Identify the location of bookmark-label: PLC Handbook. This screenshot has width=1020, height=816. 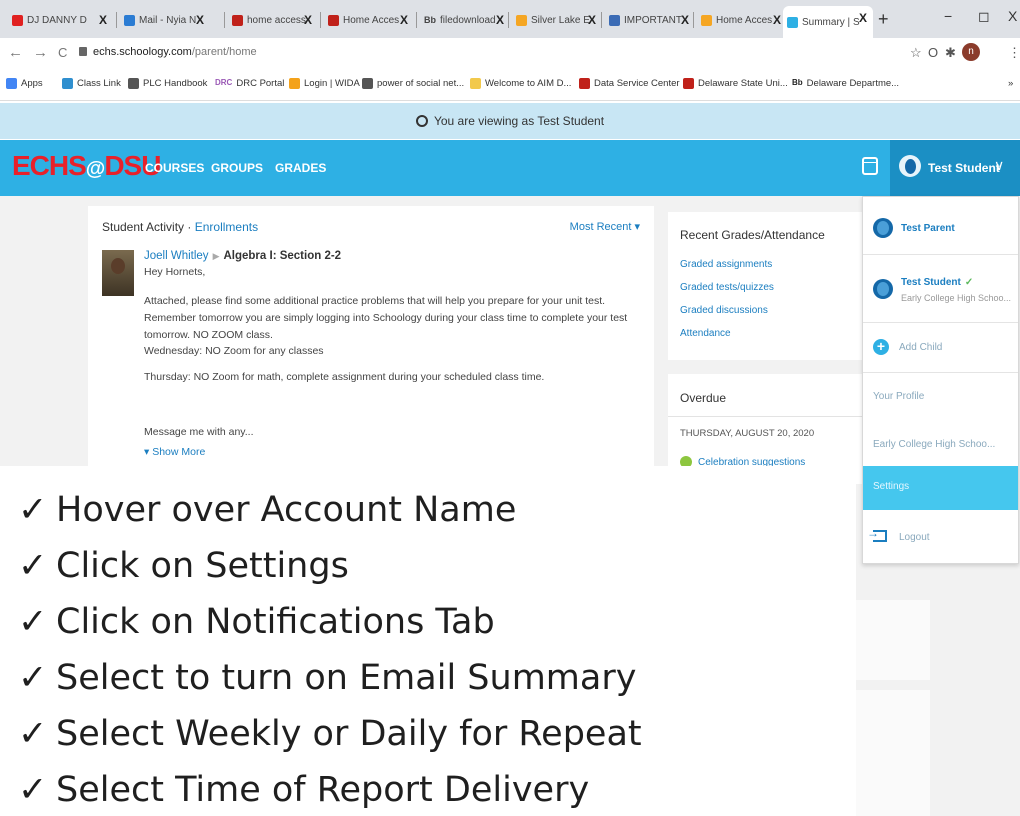
(175, 83).